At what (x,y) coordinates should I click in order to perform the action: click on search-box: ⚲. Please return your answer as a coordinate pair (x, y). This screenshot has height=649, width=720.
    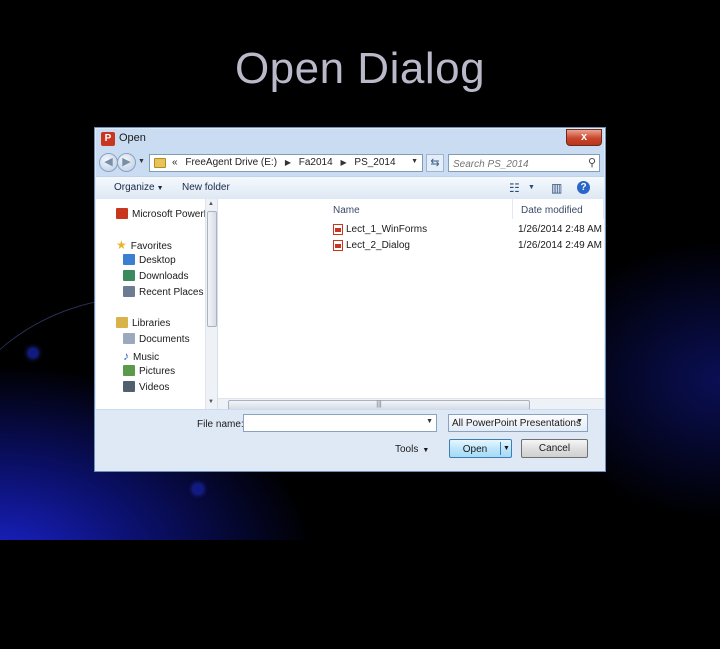
    Looking at the image, I should click on (524, 163).